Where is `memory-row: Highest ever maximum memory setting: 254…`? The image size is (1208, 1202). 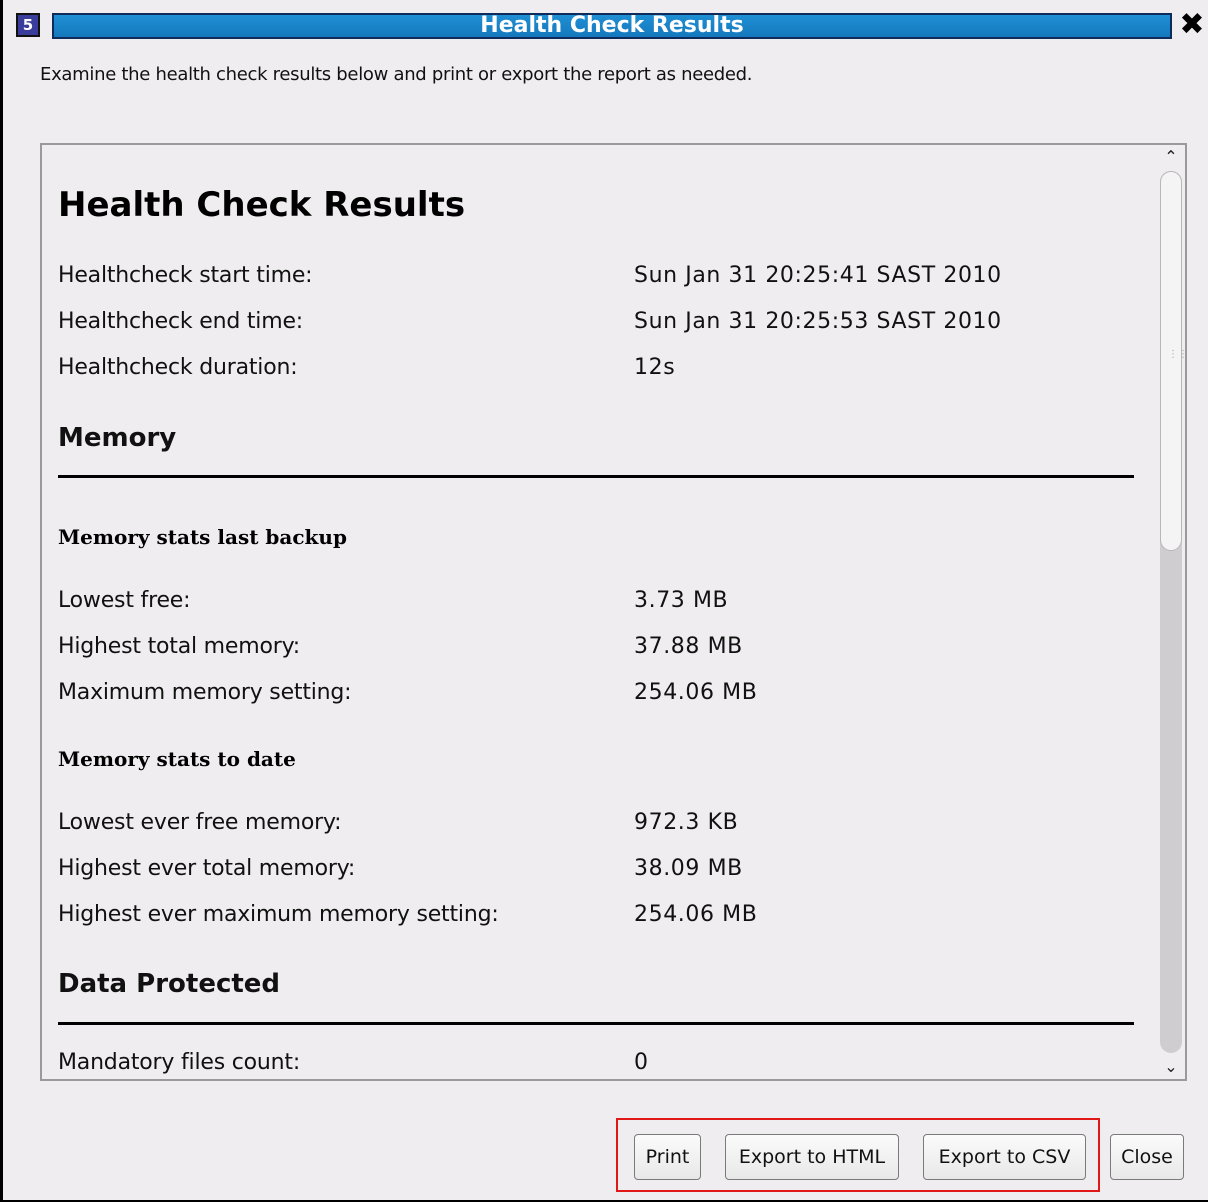 memory-row: Highest ever maximum memory setting: 254… is located at coordinates (598, 918).